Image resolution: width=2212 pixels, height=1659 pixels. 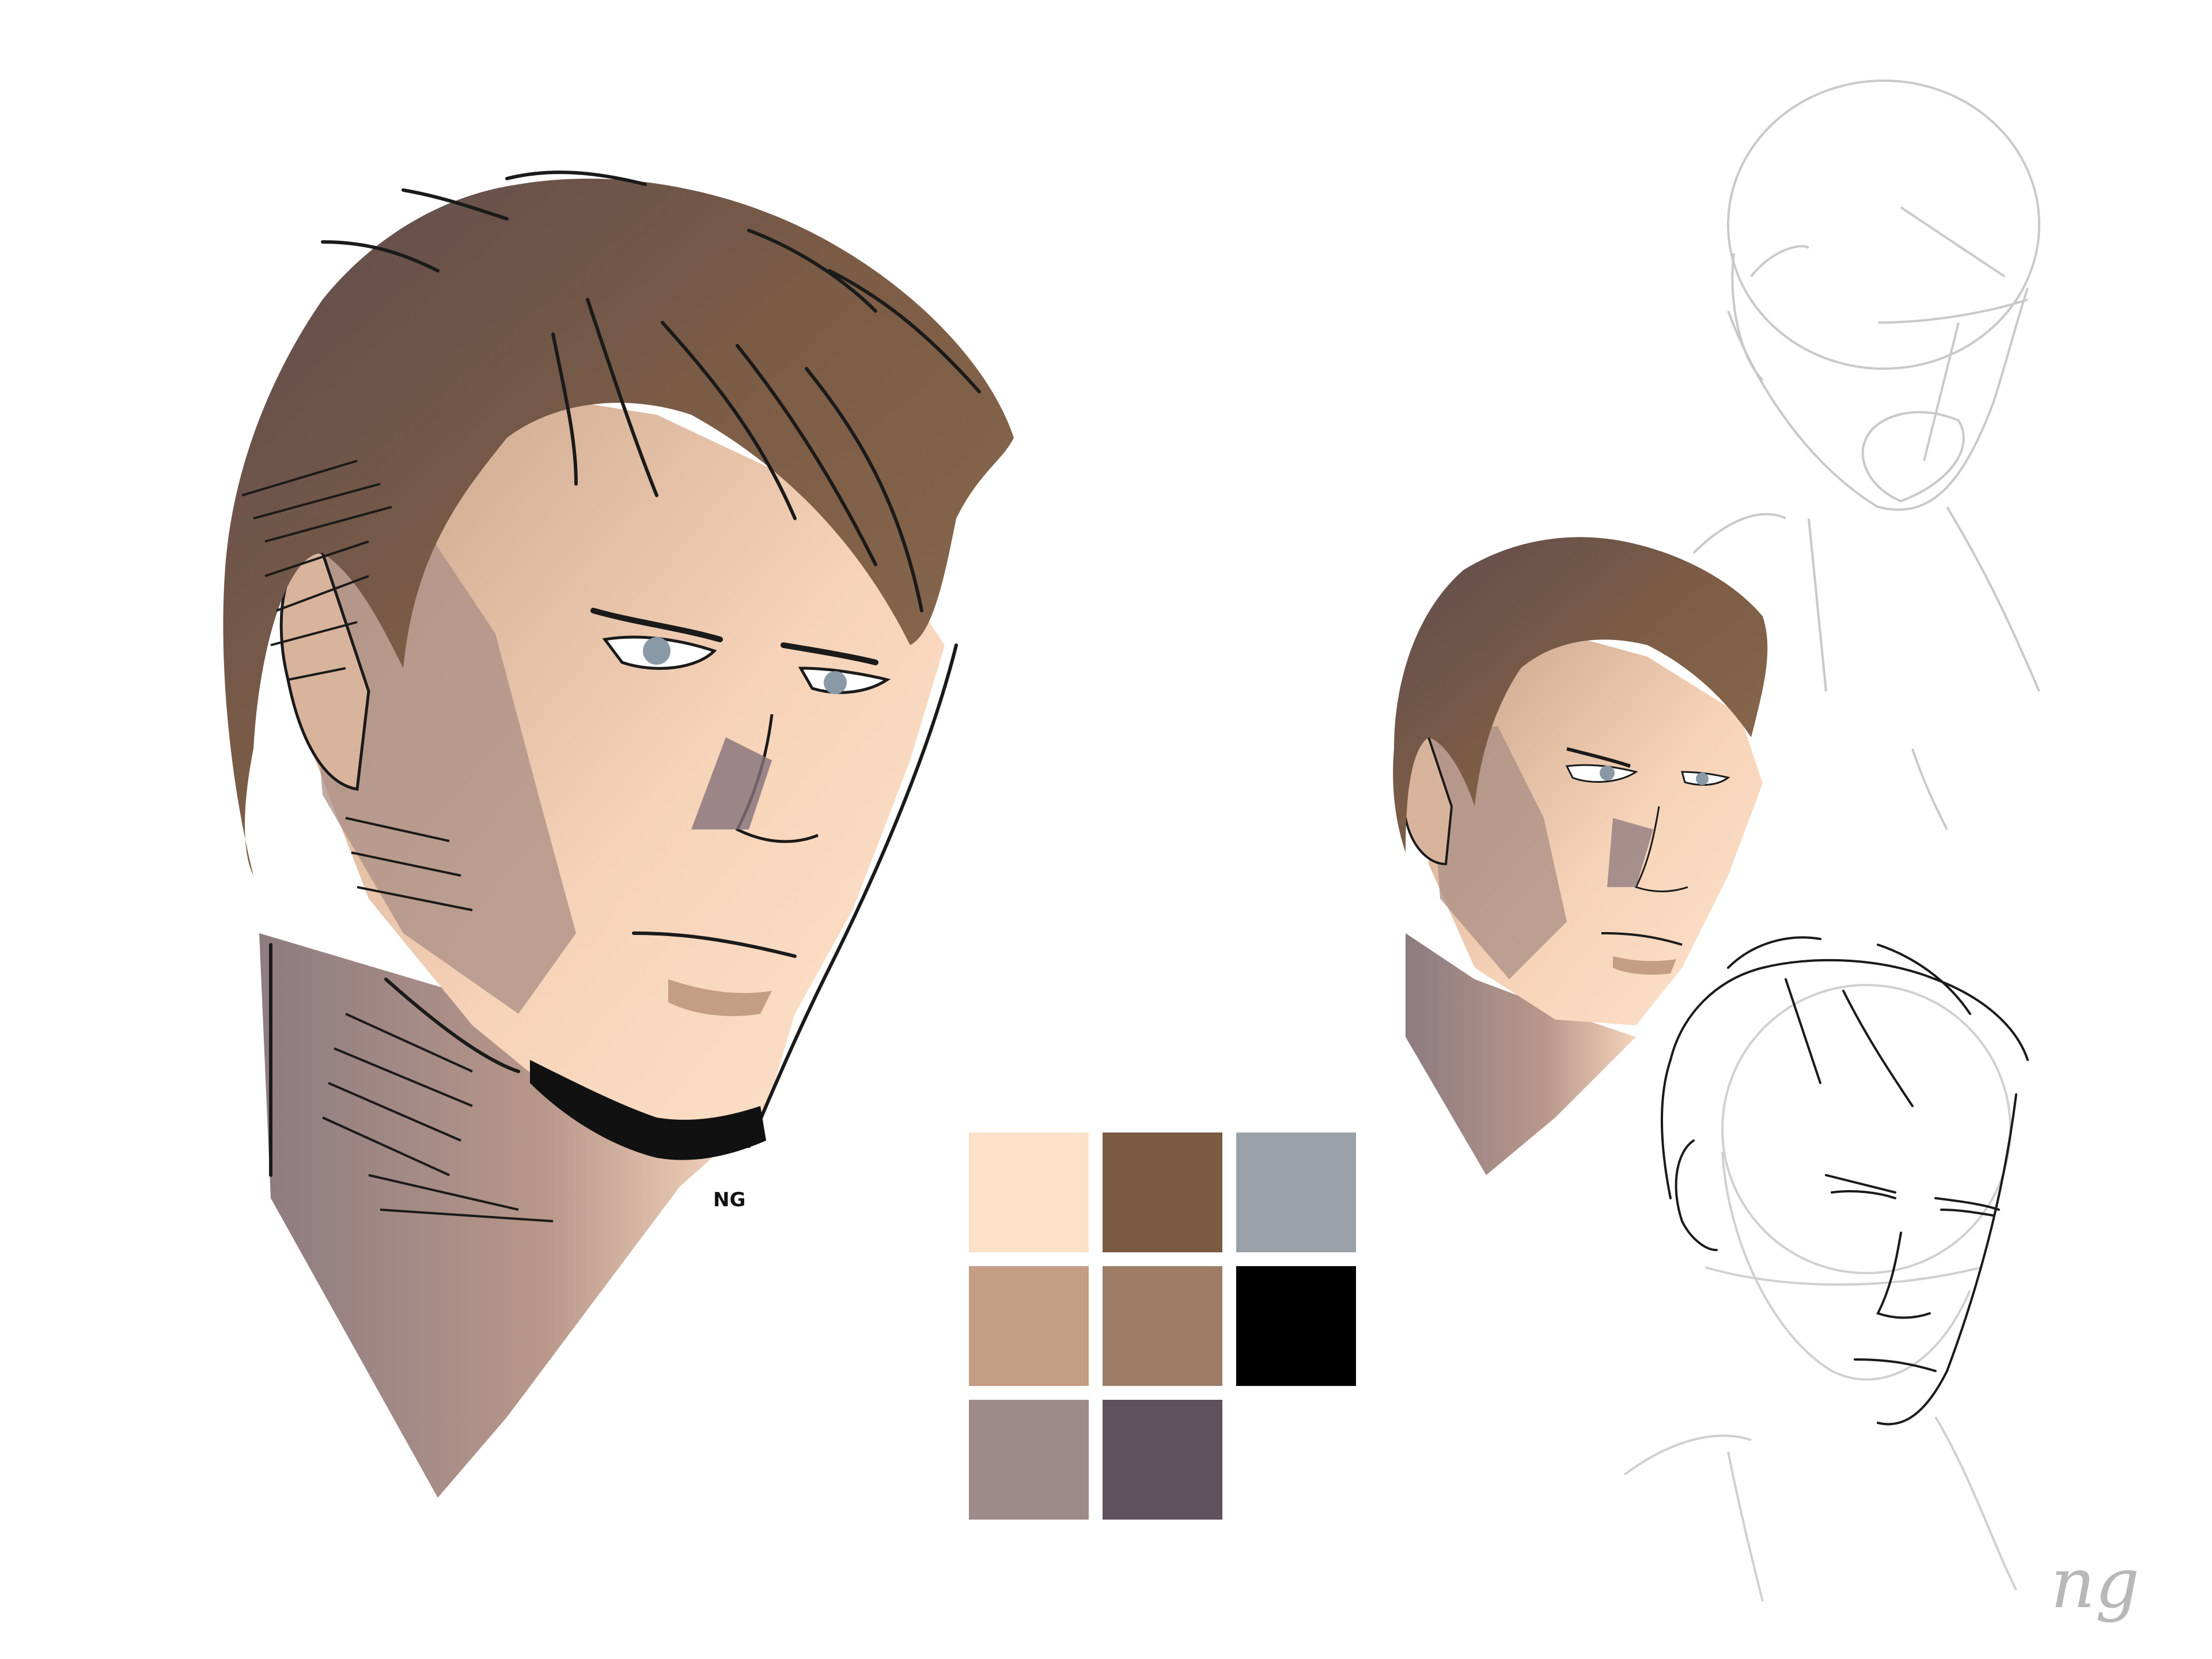 What do you see at coordinates (1826, 1269) in the screenshot?
I see `sketch-bottom-right` at bounding box center [1826, 1269].